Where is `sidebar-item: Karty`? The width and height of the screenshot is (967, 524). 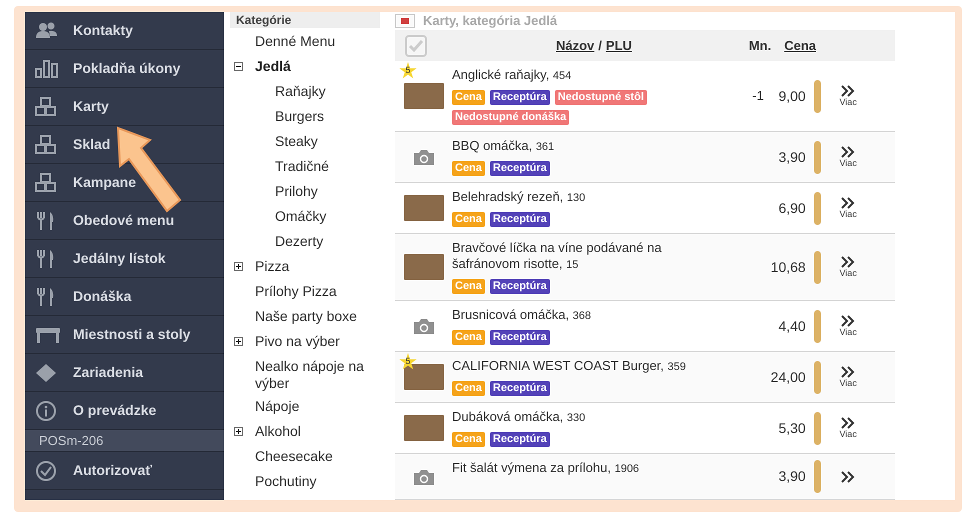 sidebar-item: Karty is located at coordinates (124, 107).